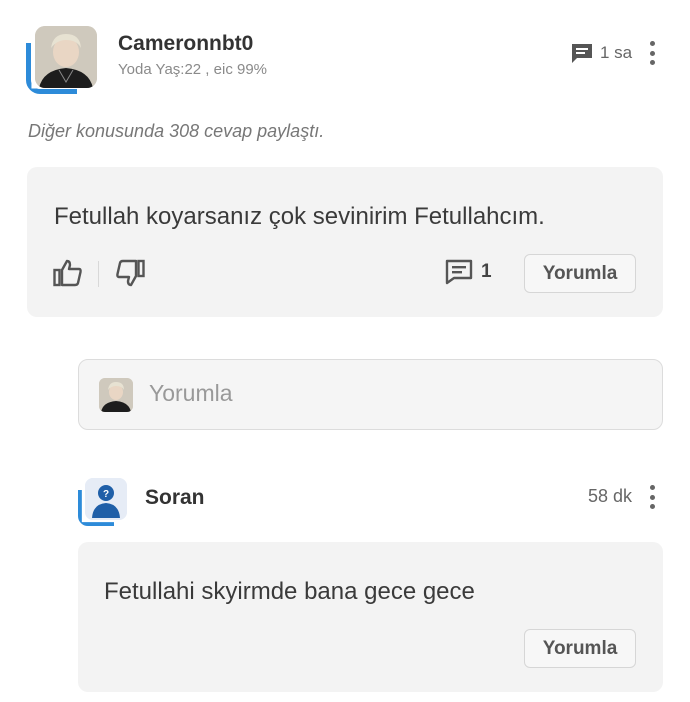 This screenshot has height=702, width=690. What do you see at coordinates (610, 496) in the screenshot?
I see `reply-time: 58 dk` at bounding box center [610, 496].